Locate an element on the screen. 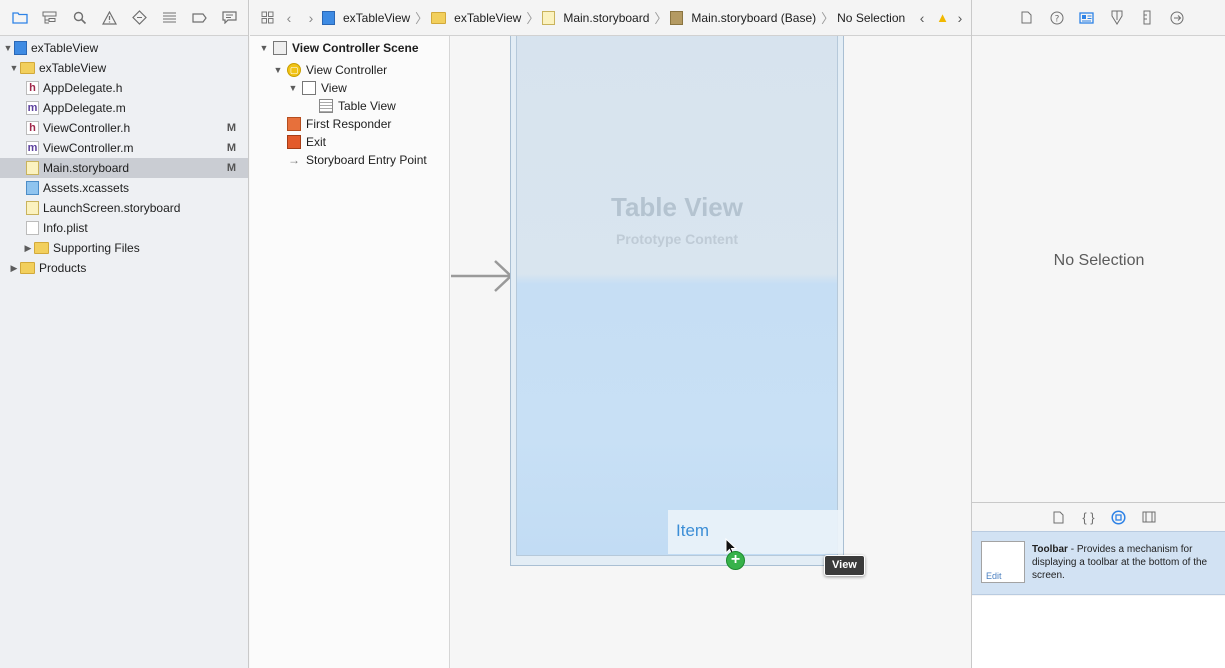  plist-file-icon is located at coordinates (32, 228).